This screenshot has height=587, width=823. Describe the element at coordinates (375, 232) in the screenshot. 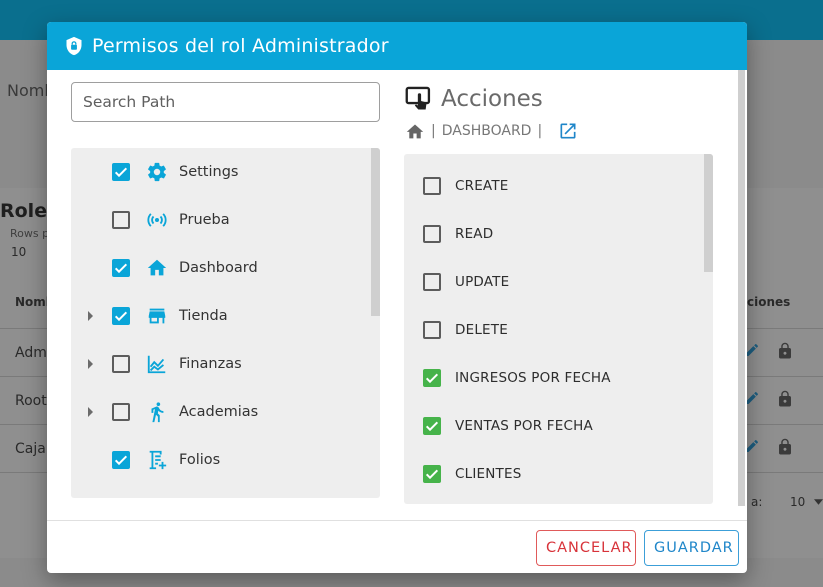

I see `tree-scrollbar` at that location.